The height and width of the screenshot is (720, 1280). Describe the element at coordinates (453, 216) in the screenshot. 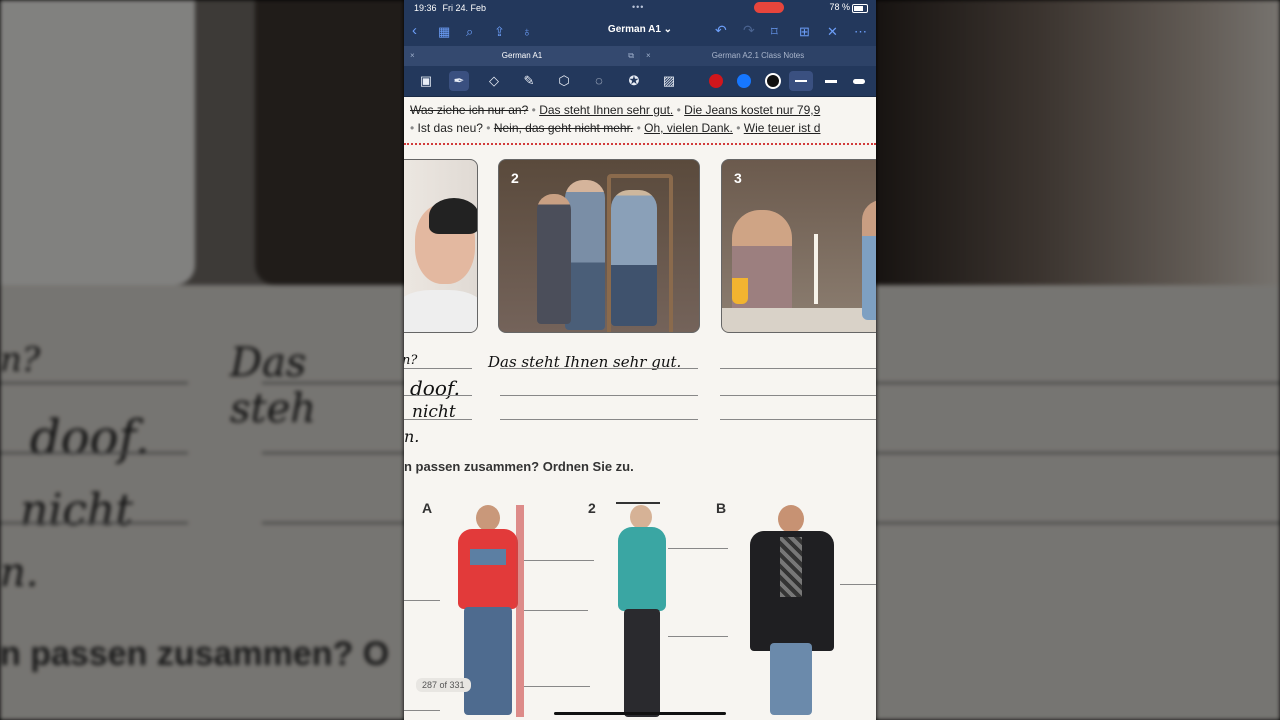

I see `photo-hair` at that location.